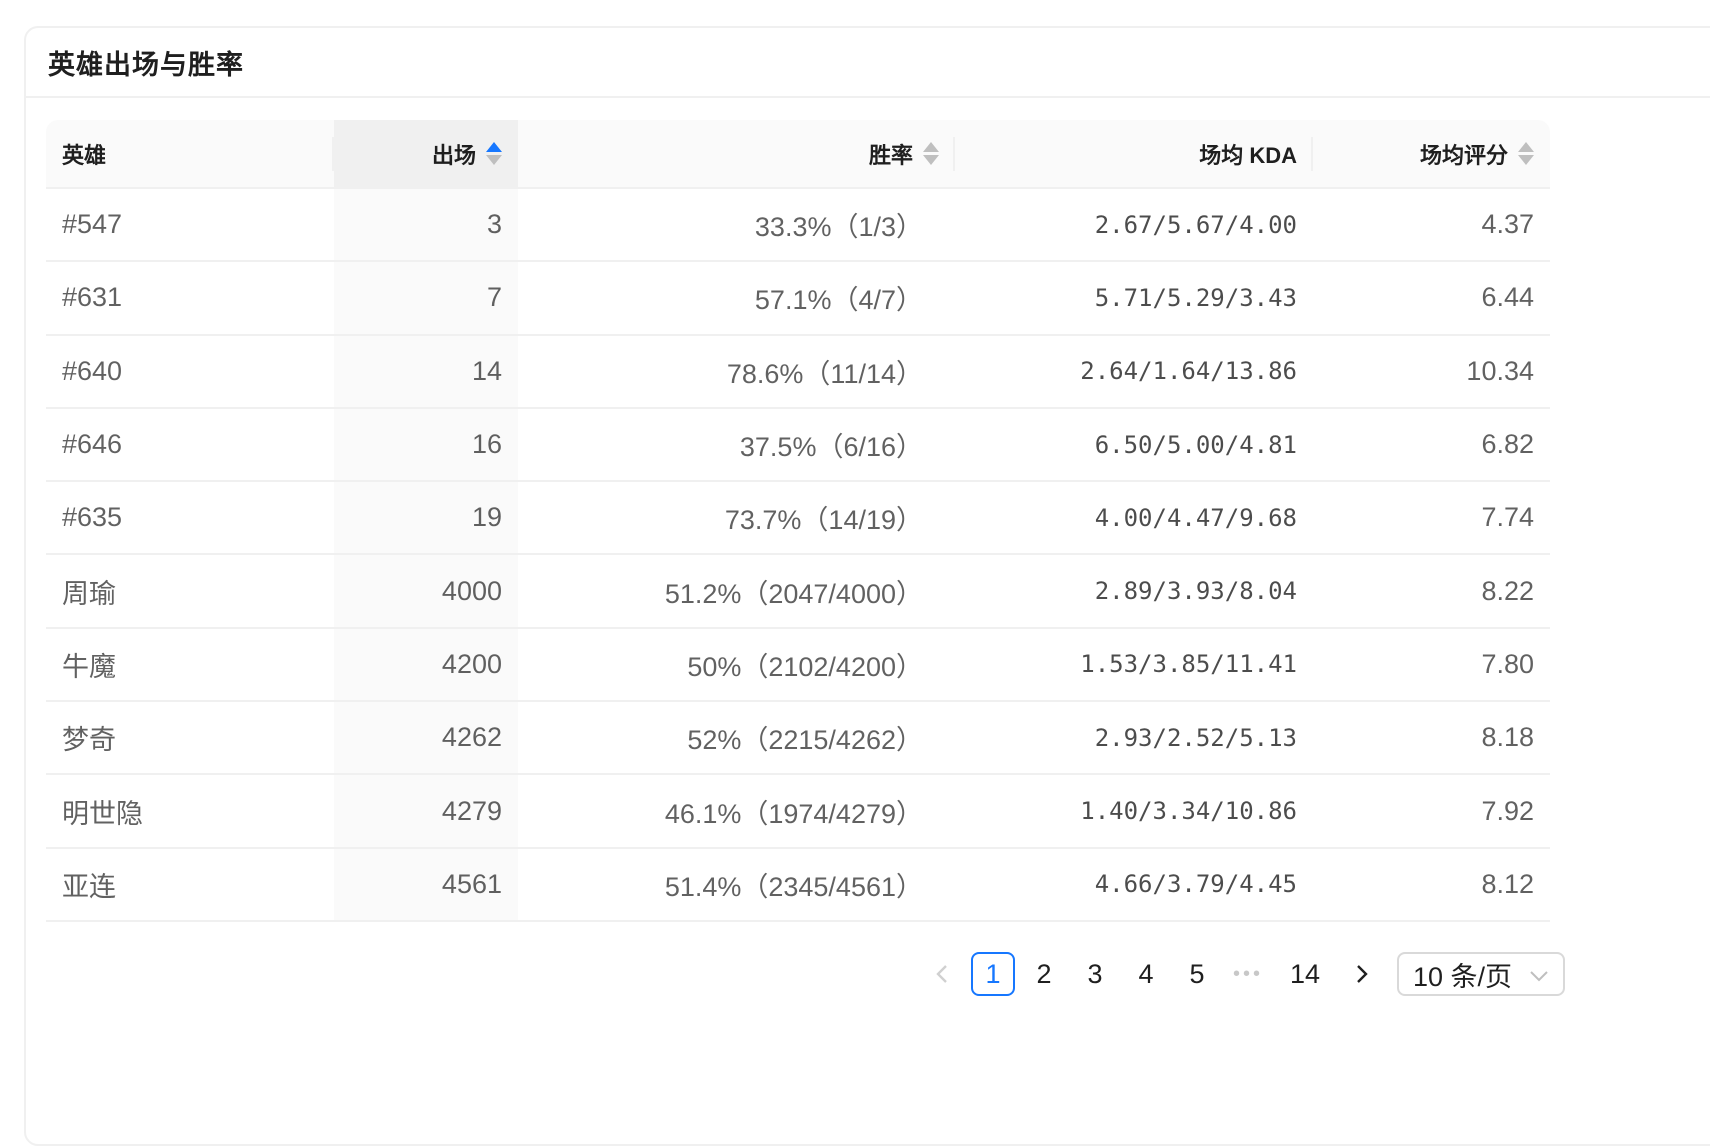  What do you see at coordinates (736, 665) in the screenshot?
I see `win-rate-cell: 50%（2102/4200）` at bounding box center [736, 665].